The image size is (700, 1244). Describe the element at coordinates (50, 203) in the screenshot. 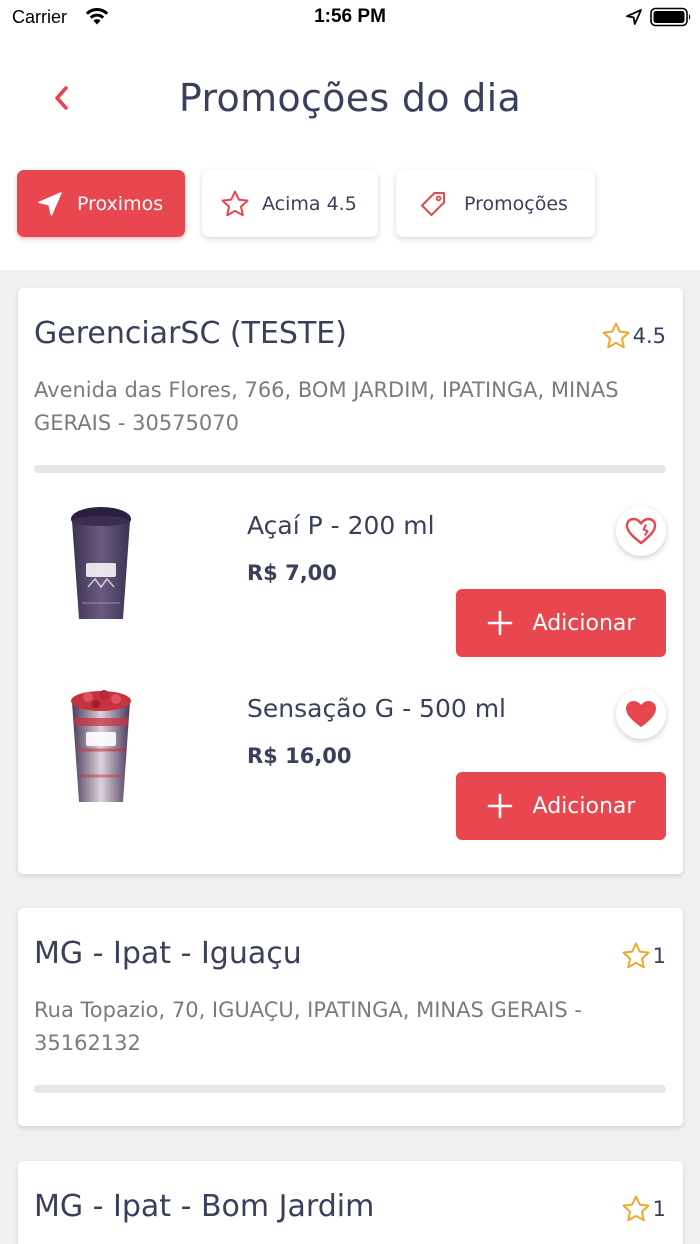

I see `navigation-arrow-icon` at that location.